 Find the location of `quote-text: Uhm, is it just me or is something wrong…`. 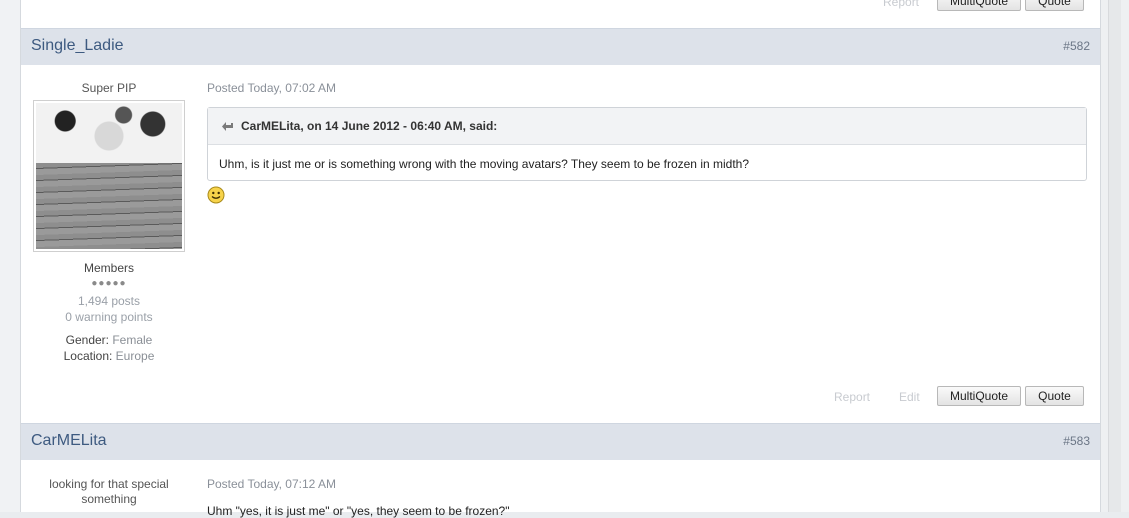

quote-text: Uhm, is it just me or is something wrong… is located at coordinates (484, 164).